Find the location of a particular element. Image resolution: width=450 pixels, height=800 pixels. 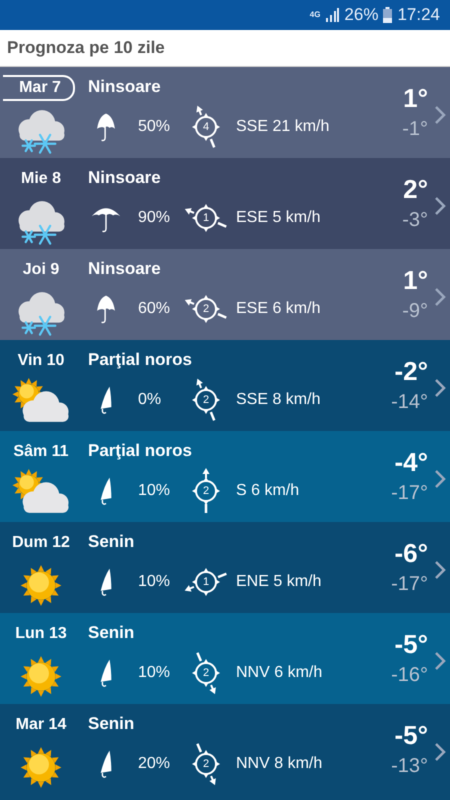

battery-icon is located at coordinates (387, 15).